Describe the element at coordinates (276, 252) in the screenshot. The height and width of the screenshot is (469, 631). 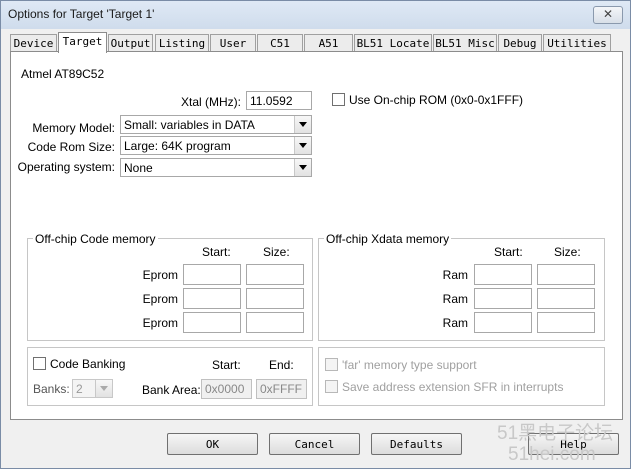
I see `offchip-code-size-header: Size:` at that location.